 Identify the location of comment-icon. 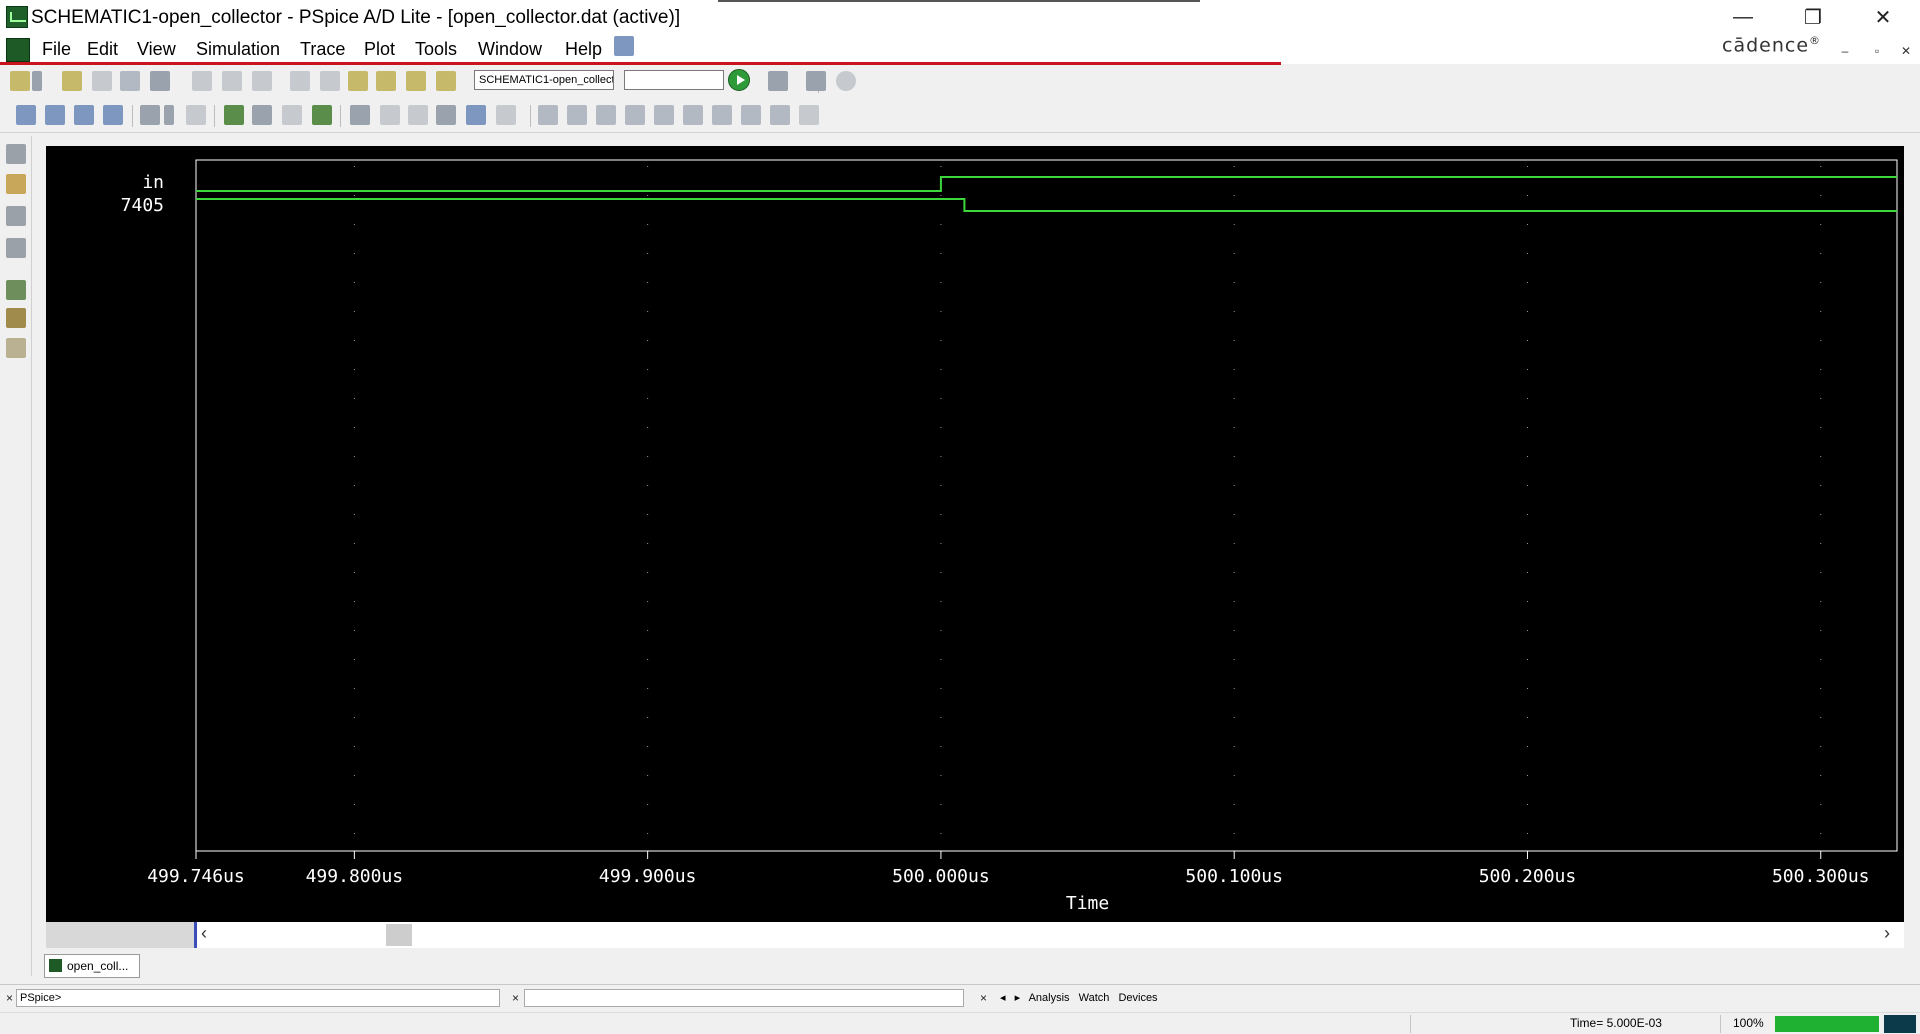
(16, 154).